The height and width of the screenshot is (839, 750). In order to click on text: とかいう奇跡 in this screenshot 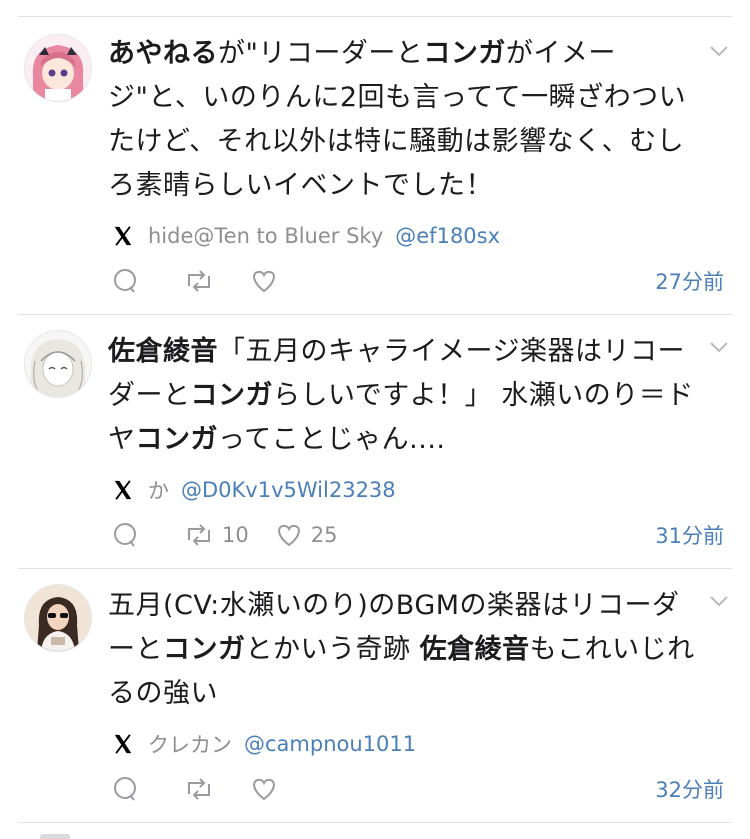, I will do `click(332, 649)`.